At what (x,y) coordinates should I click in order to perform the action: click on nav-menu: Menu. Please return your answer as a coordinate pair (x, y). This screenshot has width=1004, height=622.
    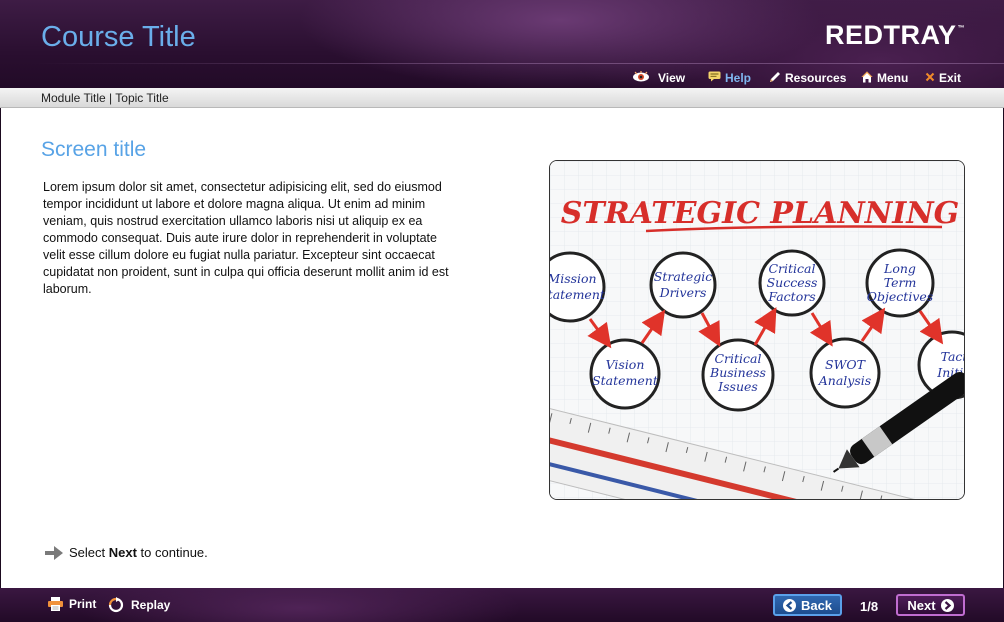
    Looking at the image, I should click on (884, 78).